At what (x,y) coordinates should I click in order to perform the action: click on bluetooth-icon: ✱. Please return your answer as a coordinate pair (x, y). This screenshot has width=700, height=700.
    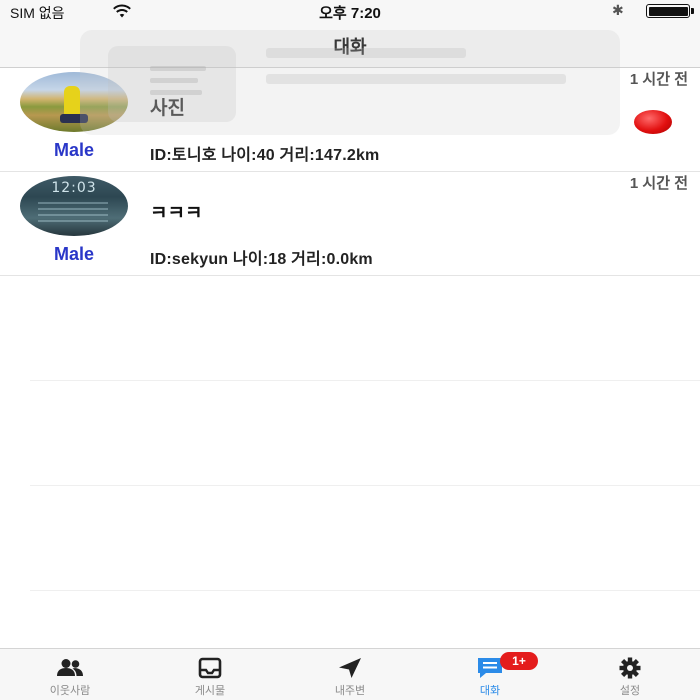
    Looking at the image, I should click on (618, 10).